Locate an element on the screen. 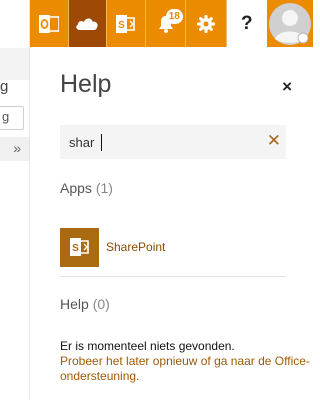 This screenshot has height=400, width=320. panel-title: Help is located at coordinates (86, 84).